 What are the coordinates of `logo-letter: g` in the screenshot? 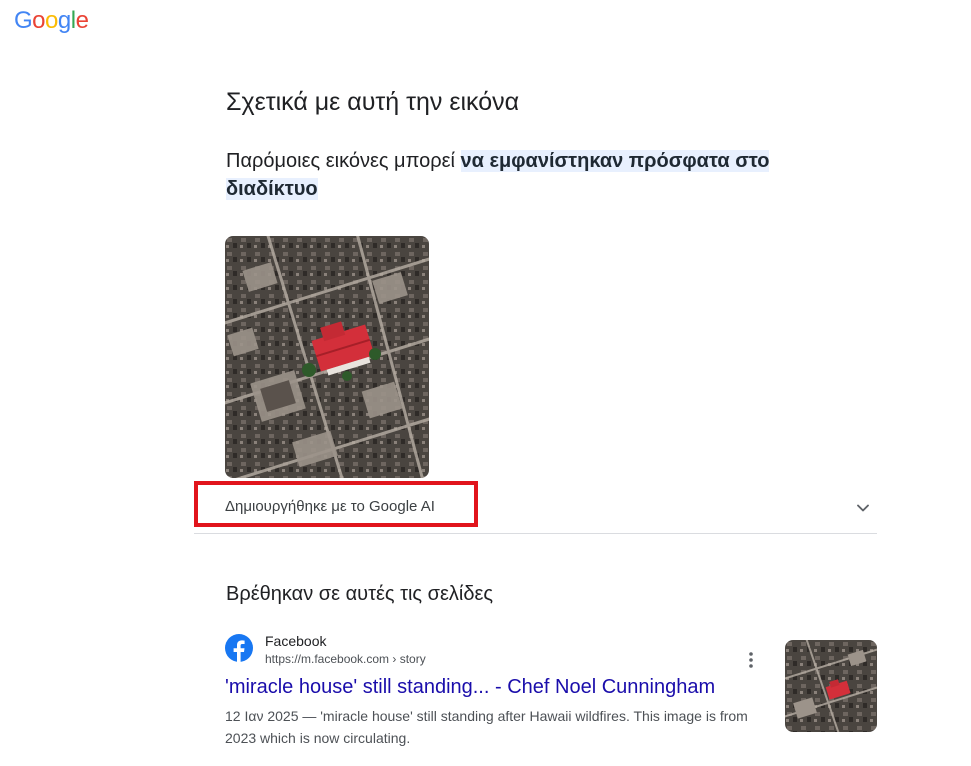 It's located at (64, 20).